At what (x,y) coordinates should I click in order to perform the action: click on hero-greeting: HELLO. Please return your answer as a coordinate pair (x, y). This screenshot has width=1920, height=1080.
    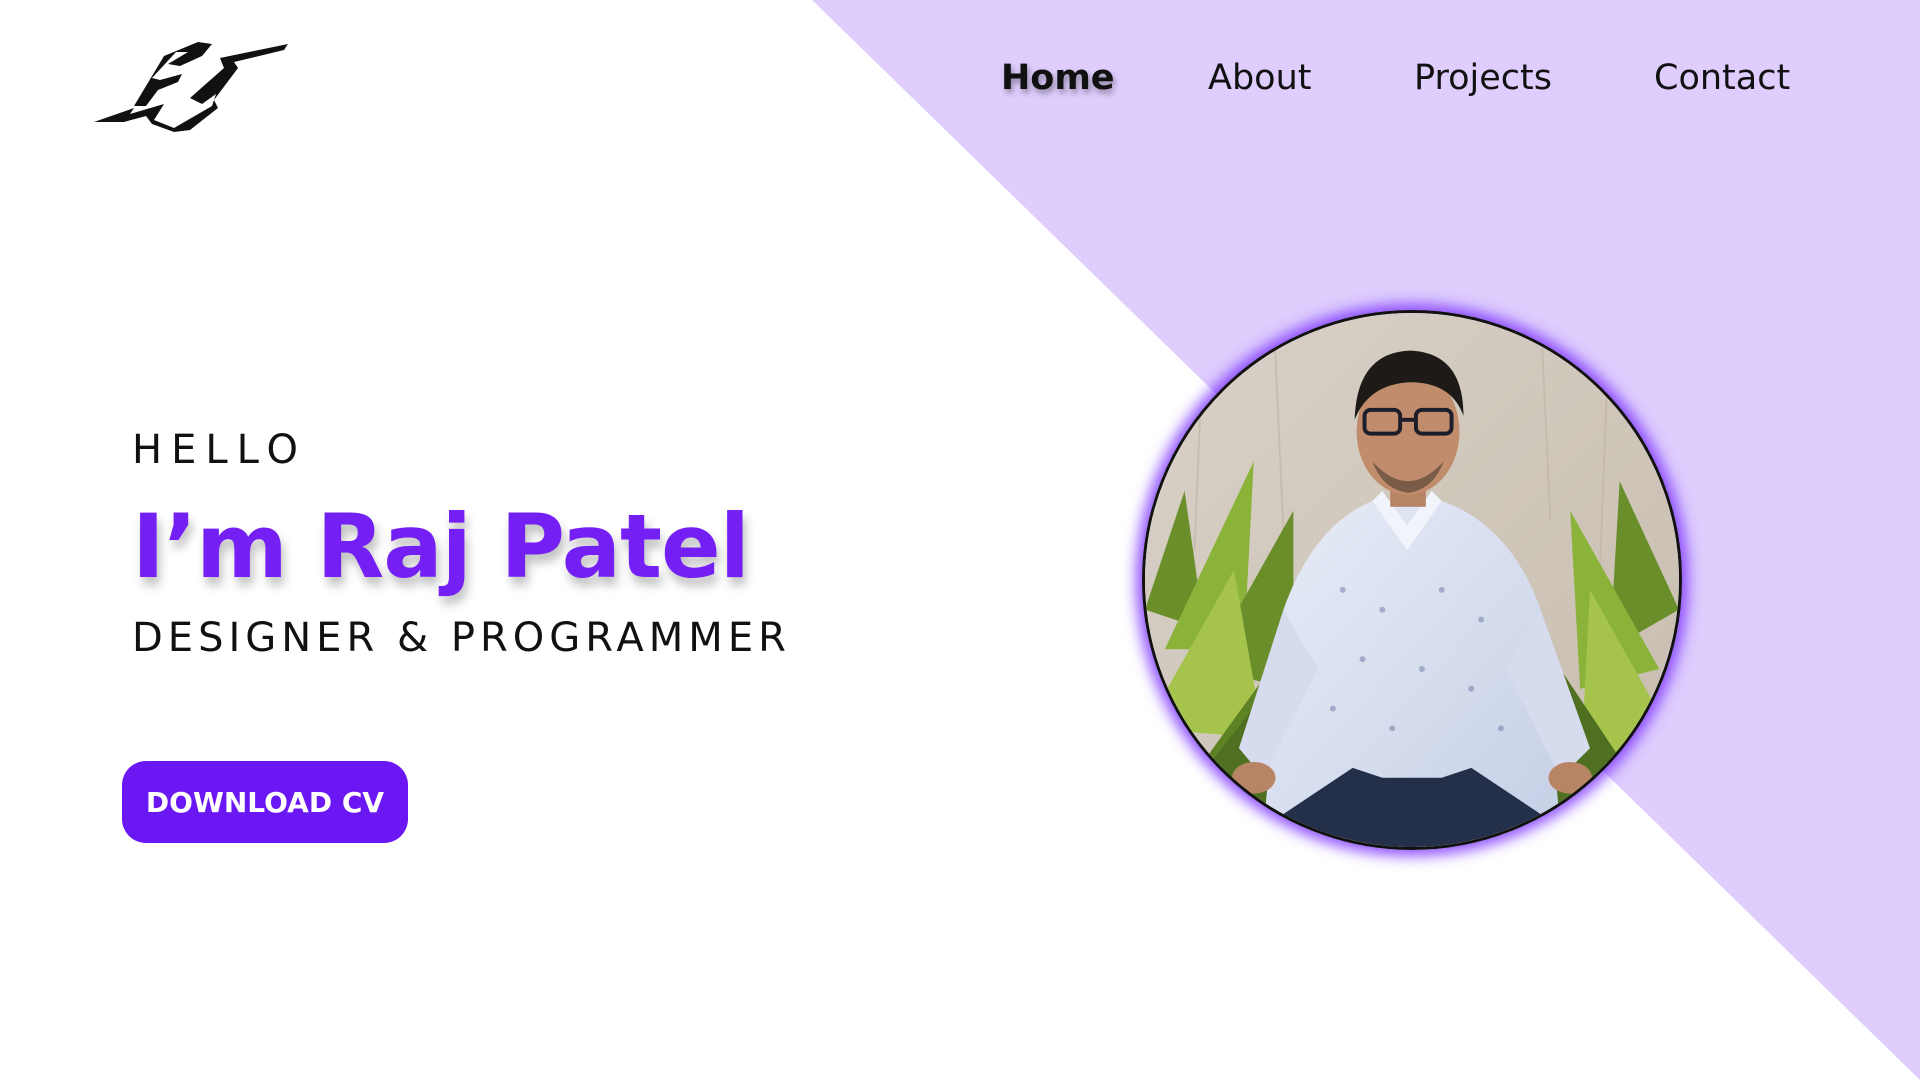
    Looking at the image, I should click on (219, 450).